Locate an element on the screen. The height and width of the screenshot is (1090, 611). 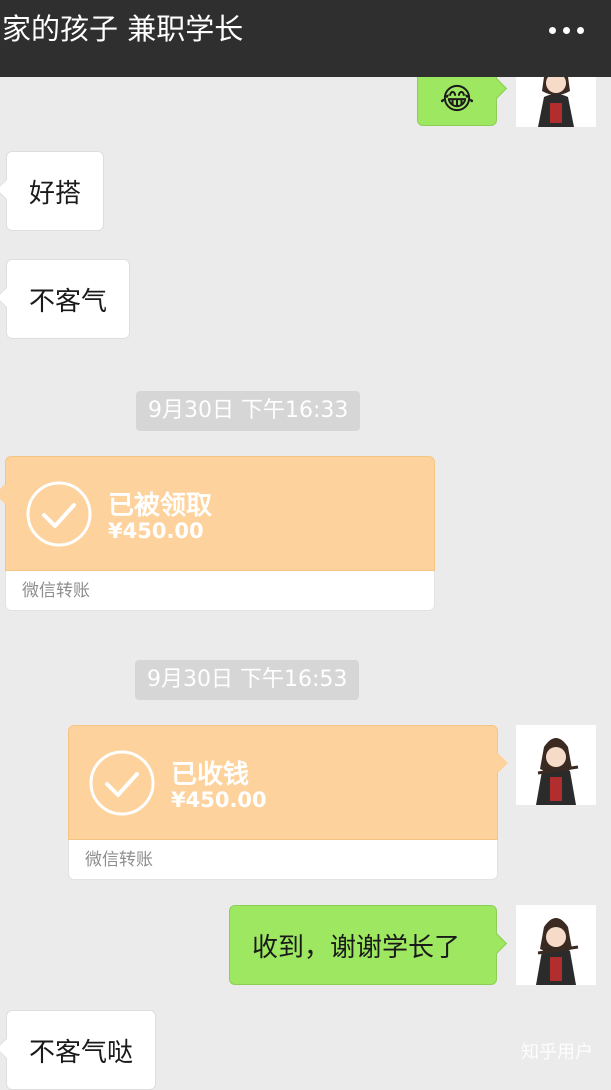
message-text: 好搭 is located at coordinates (55, 193).